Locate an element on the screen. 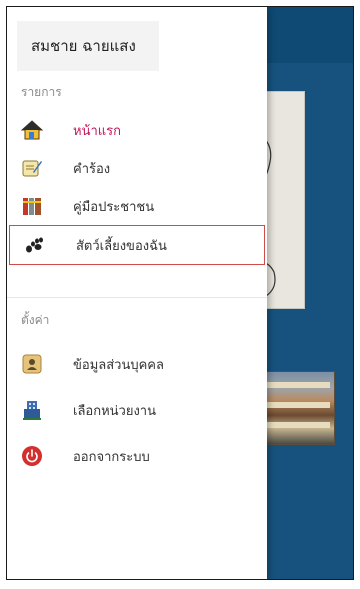  user-name: สมชาย ฉายแสง is located at coordinates (83, 46).